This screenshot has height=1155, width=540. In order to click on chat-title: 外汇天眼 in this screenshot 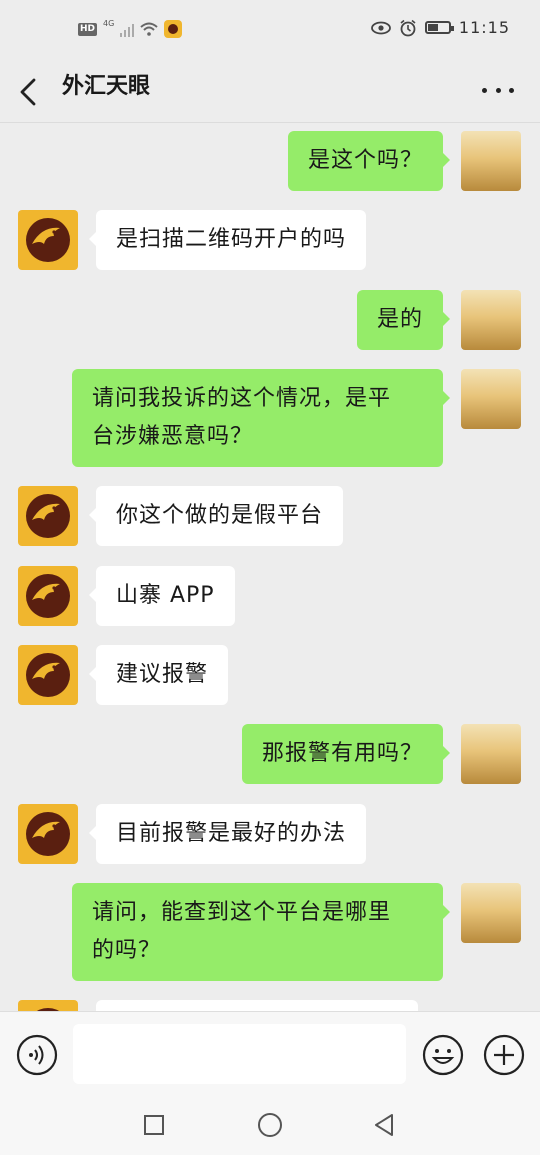, I will do `click(106, 86)`.